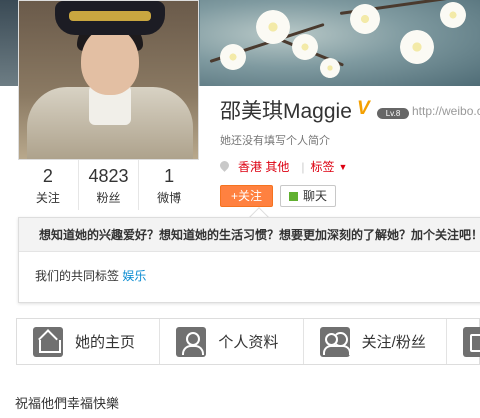 The width and height of the screenshot is (480, 418). I want to click on verified-icon: V, so click(363, 109).